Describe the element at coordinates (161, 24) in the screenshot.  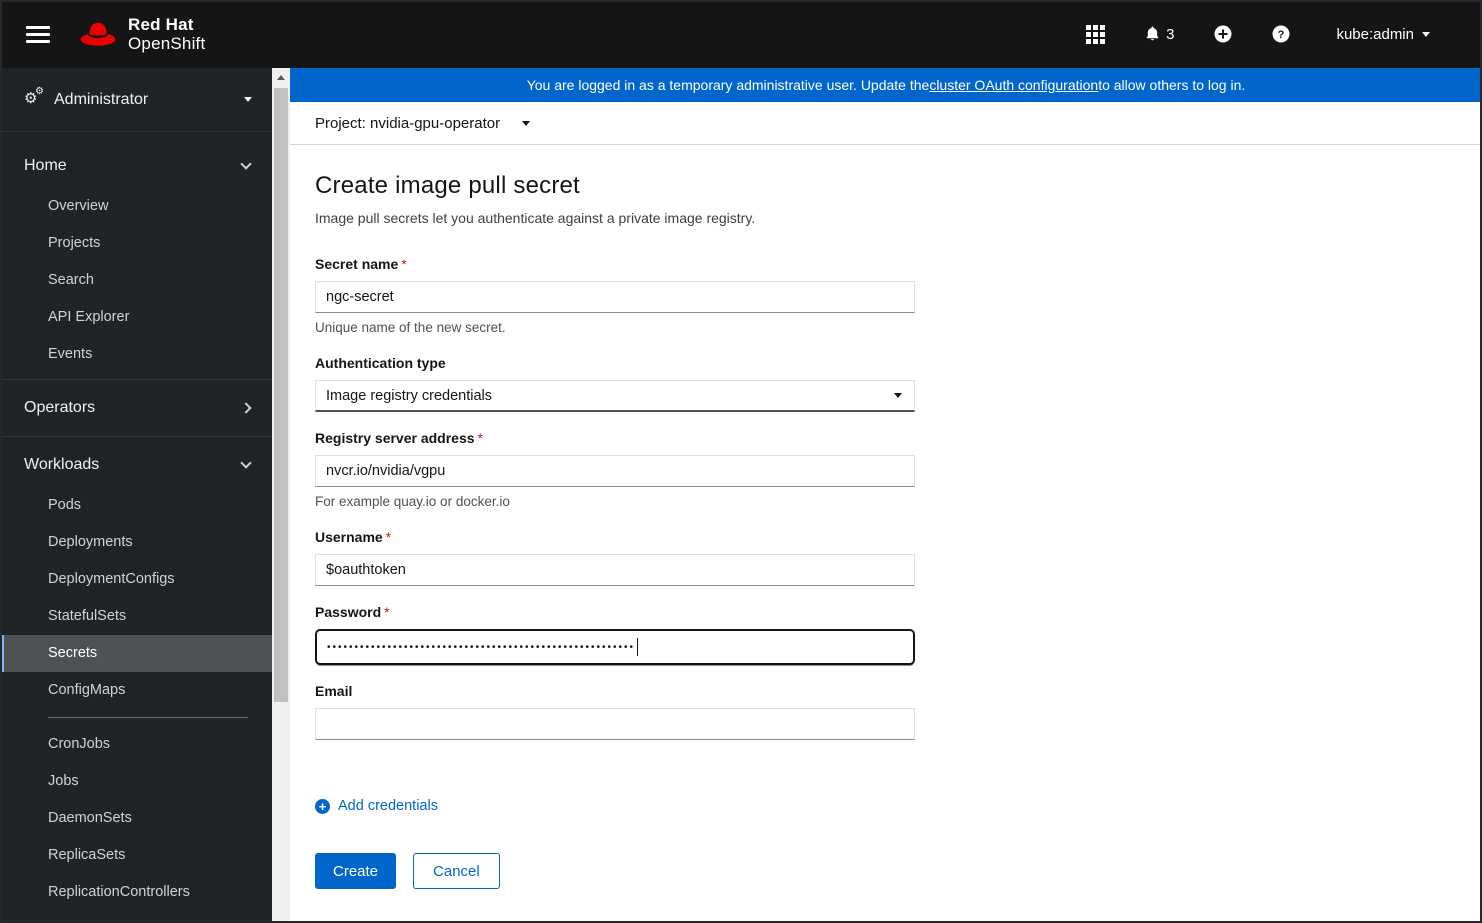
I see `brand-line1: Red Hat` at that location.